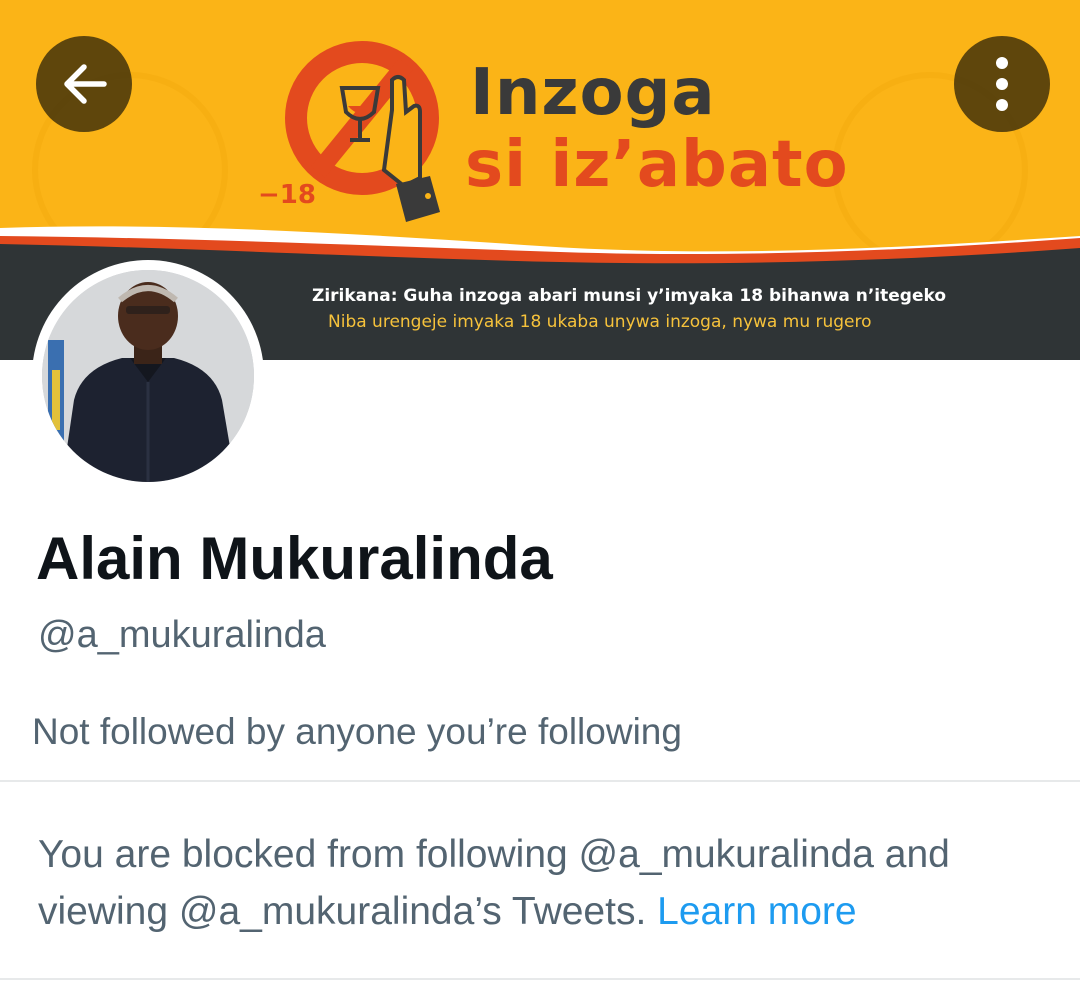  Describe the element at coordinates (357, 731) in the screenshot. I see `followers-you-know-text: Not followed by anyone you’re following` at that location.